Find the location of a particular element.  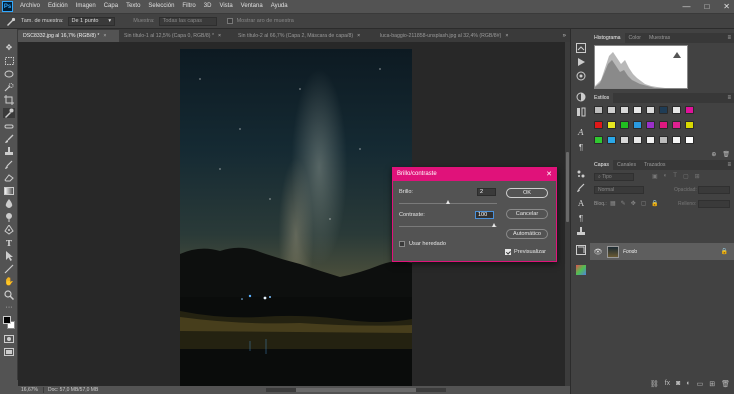

cancel-button: Cancelar is located at coordinates (527, 214).